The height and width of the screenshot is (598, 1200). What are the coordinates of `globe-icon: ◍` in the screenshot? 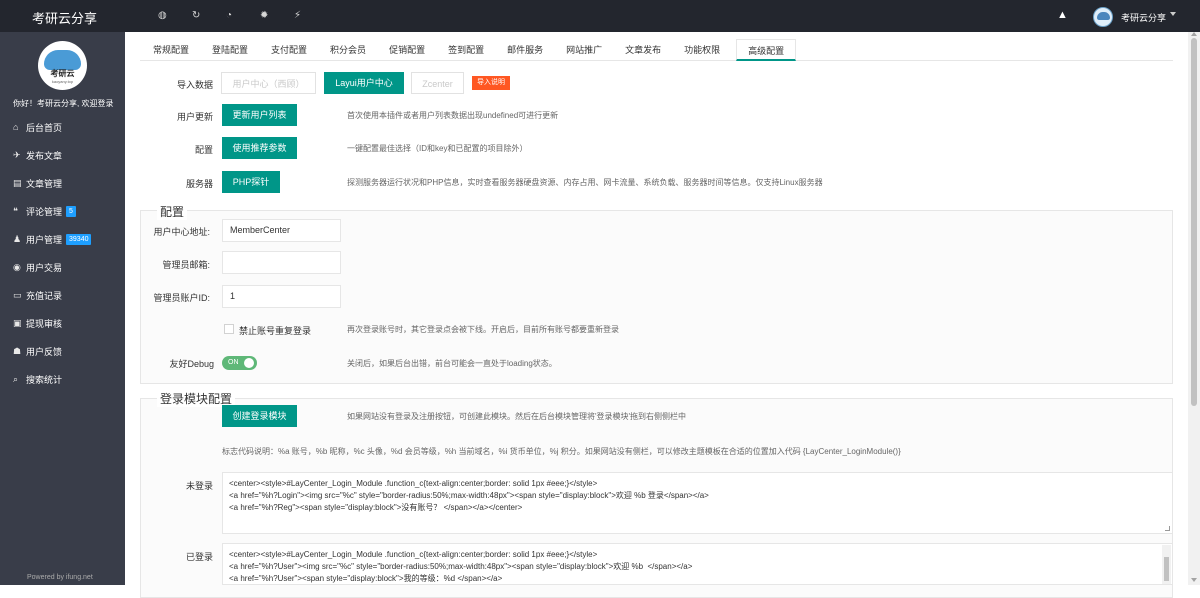 It's located at (175, 16).